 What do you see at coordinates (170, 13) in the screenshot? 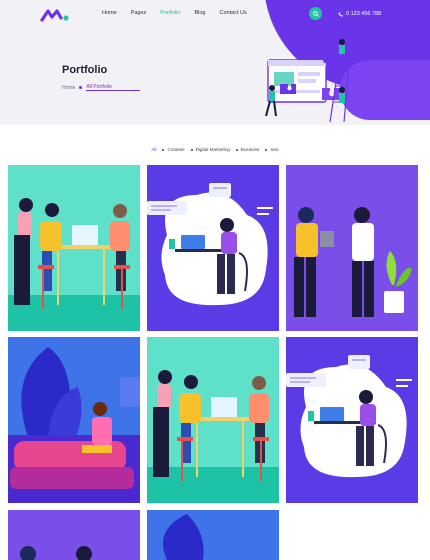
I see `nav-item-portfolio: Portfolio` at bounding box center [170, 13].